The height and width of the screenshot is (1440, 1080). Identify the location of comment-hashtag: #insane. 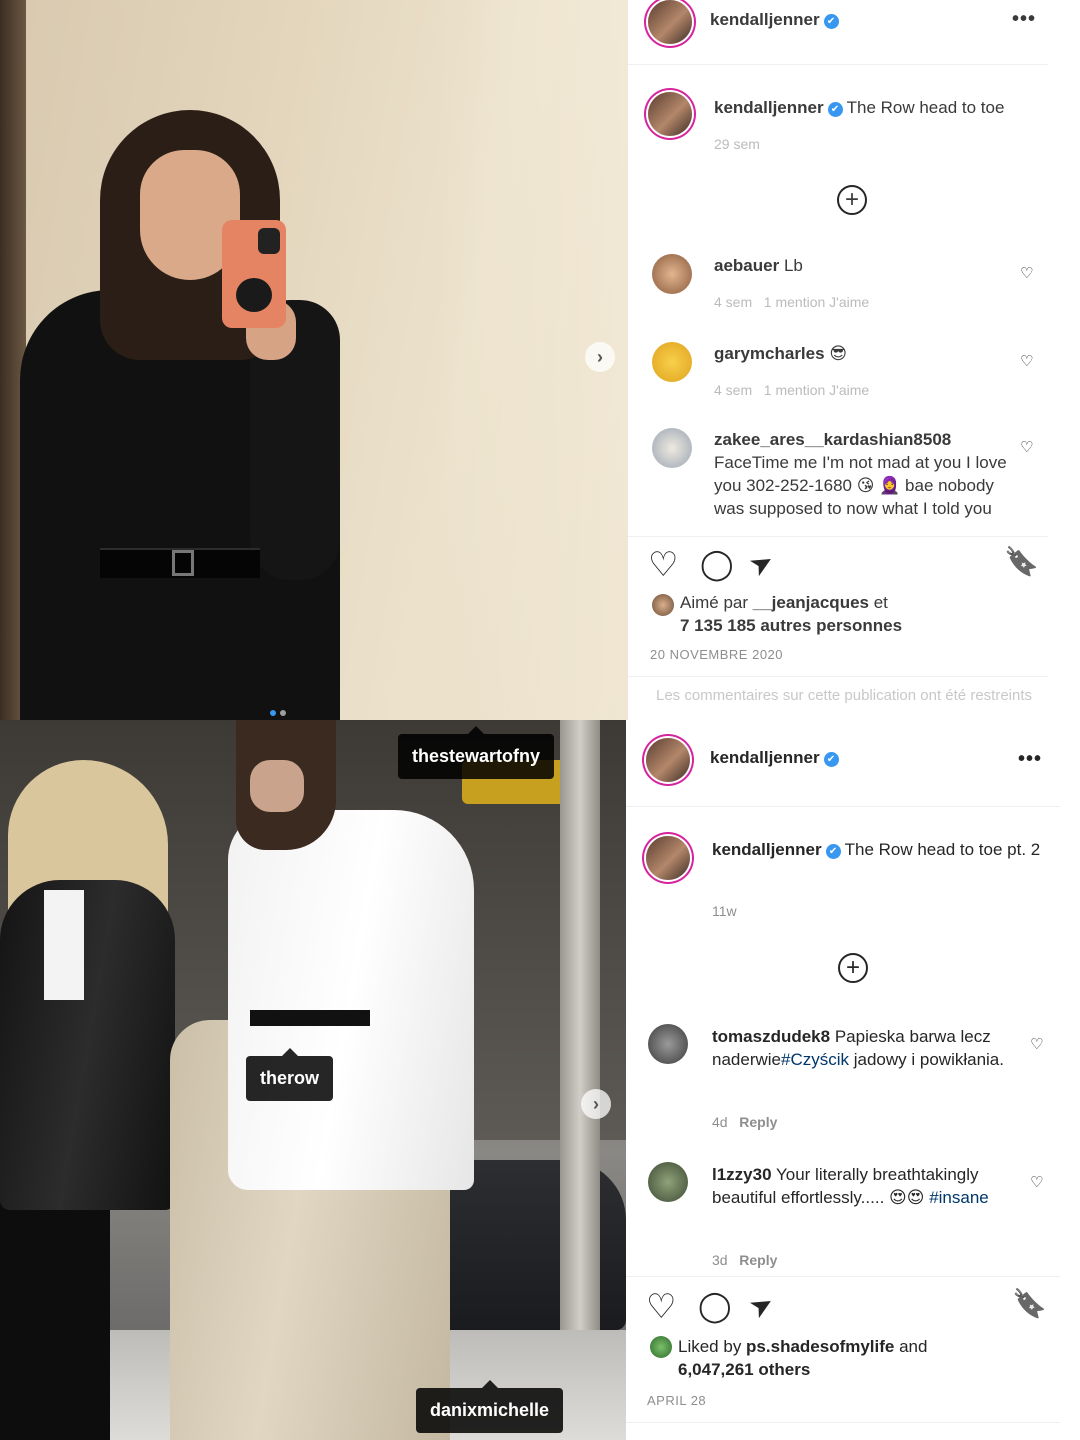
(959, 1197).